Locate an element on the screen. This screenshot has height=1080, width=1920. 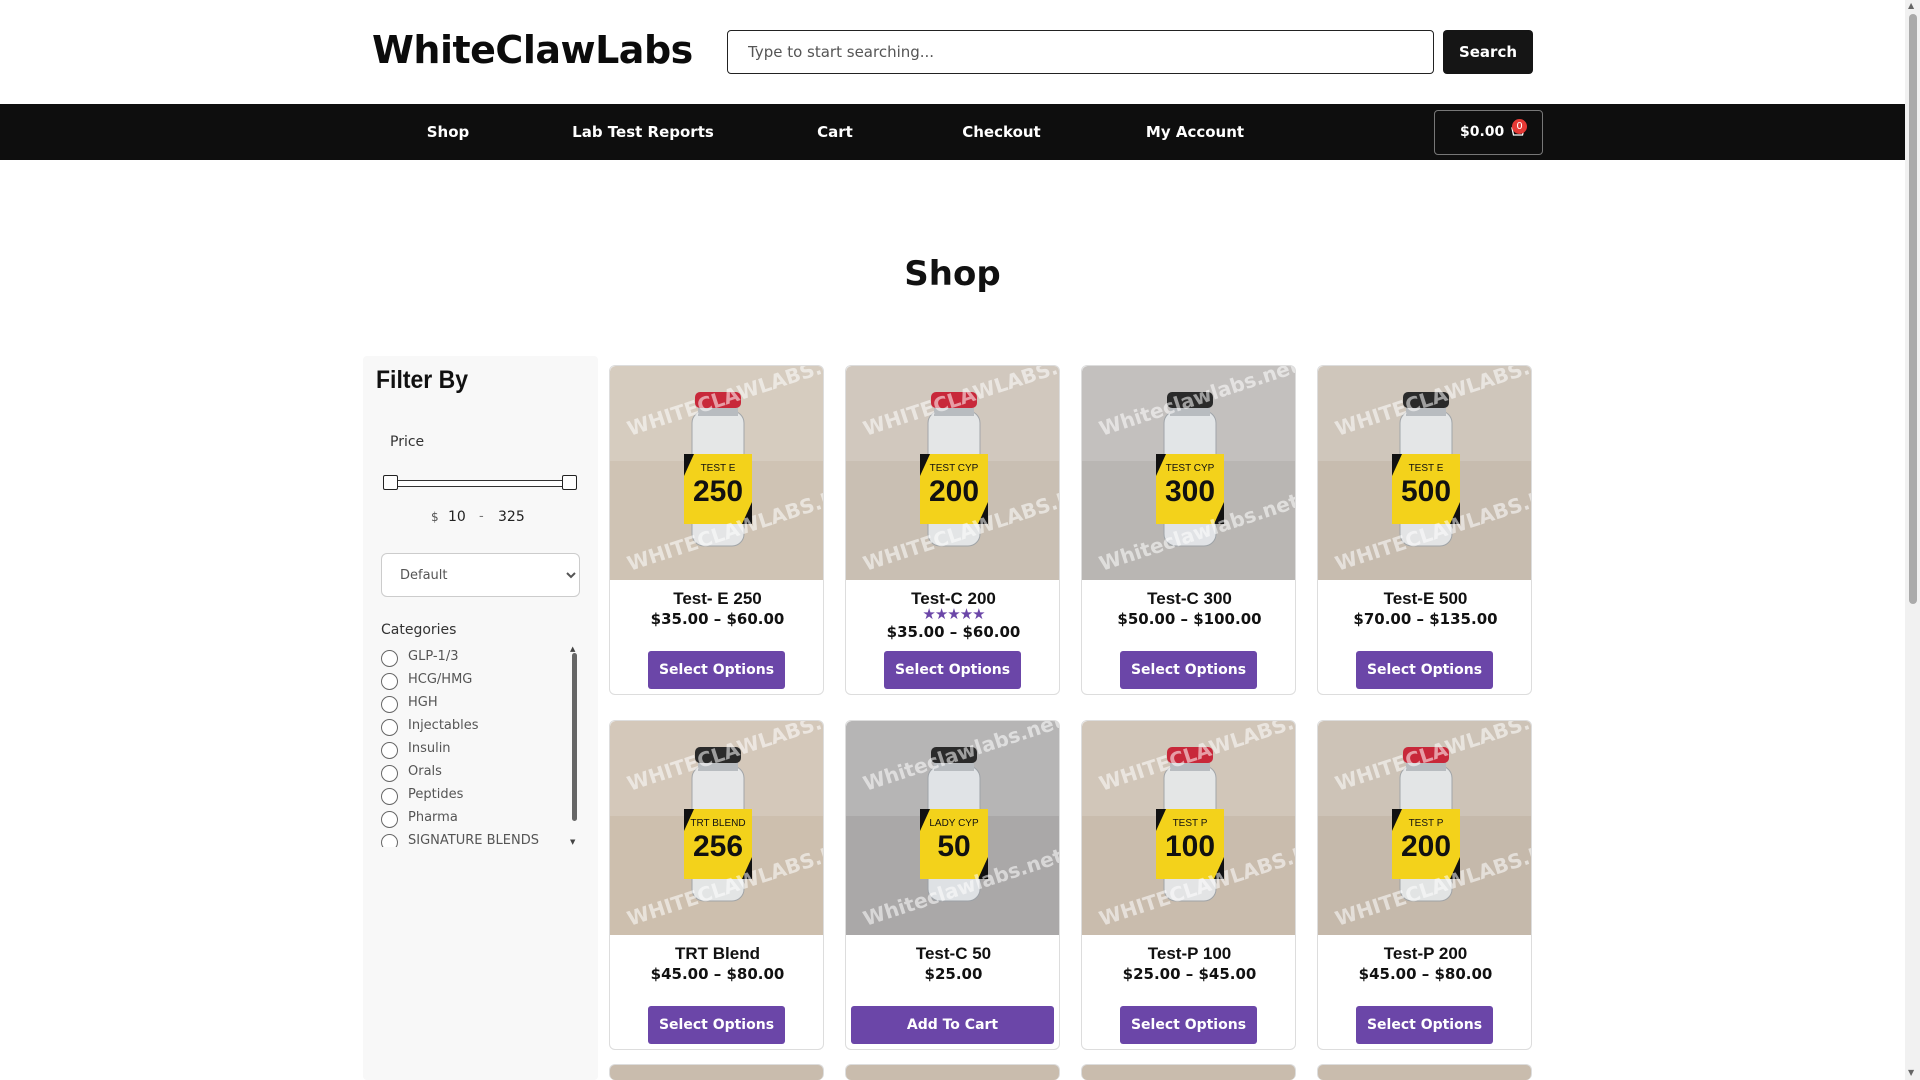
nav-item-my-account: My Account is located at coordinates (1195, 132).